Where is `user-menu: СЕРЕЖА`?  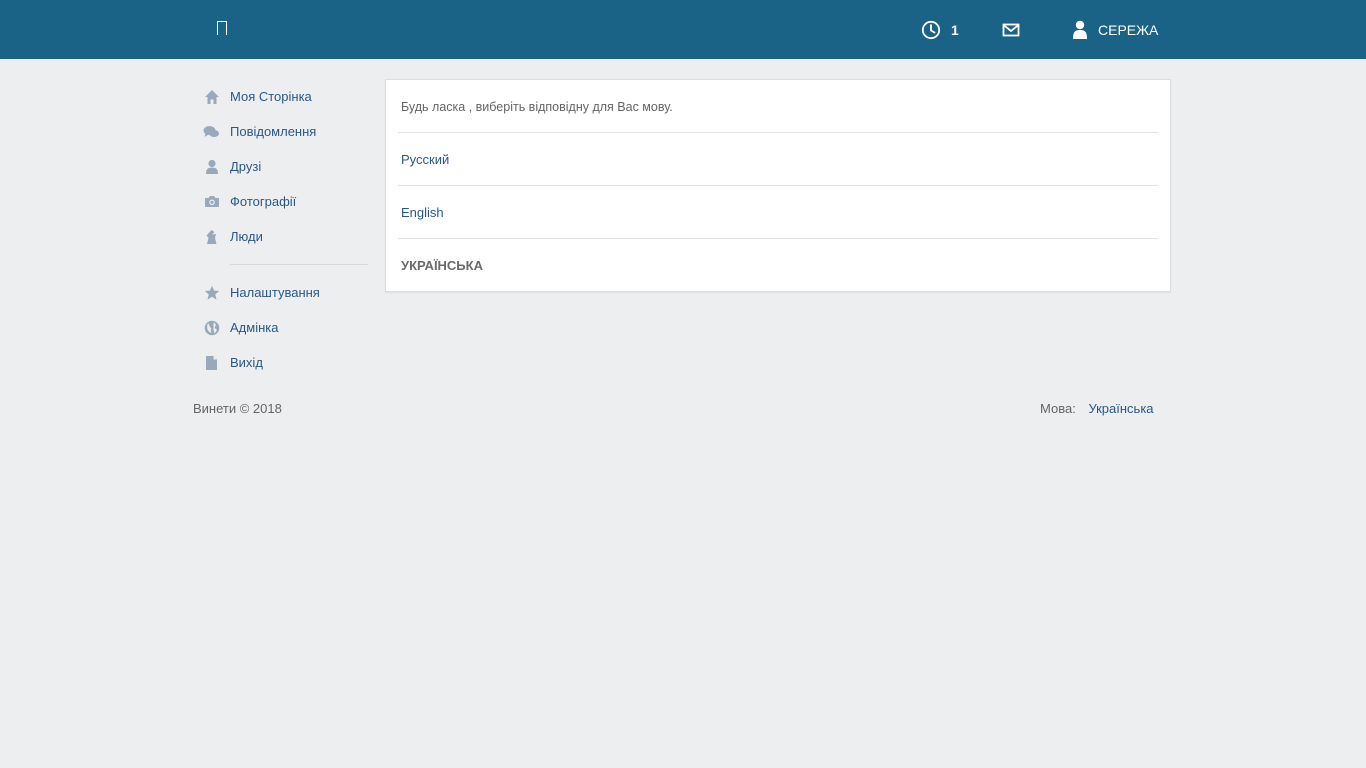
user-menu: СЕРЕЖА is located at coordinates (1115, 29).